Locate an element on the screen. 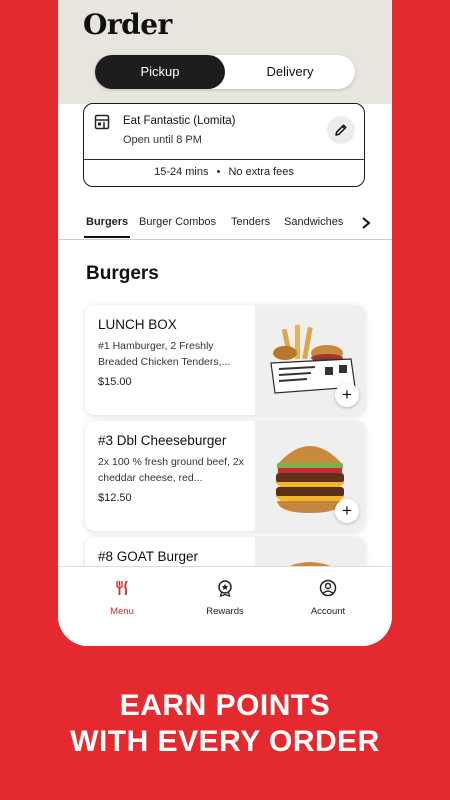 The image size is (450, 800). store-hours: Open until 8 PM is located at coordinates (162, 140).